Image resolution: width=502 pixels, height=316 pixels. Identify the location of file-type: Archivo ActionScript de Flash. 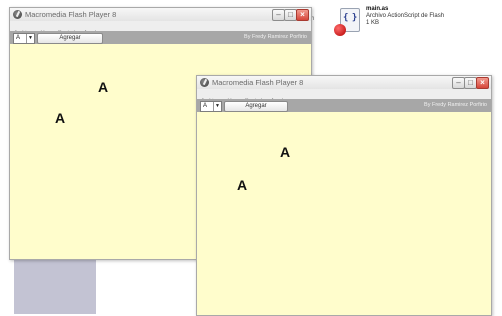
(405, 16).